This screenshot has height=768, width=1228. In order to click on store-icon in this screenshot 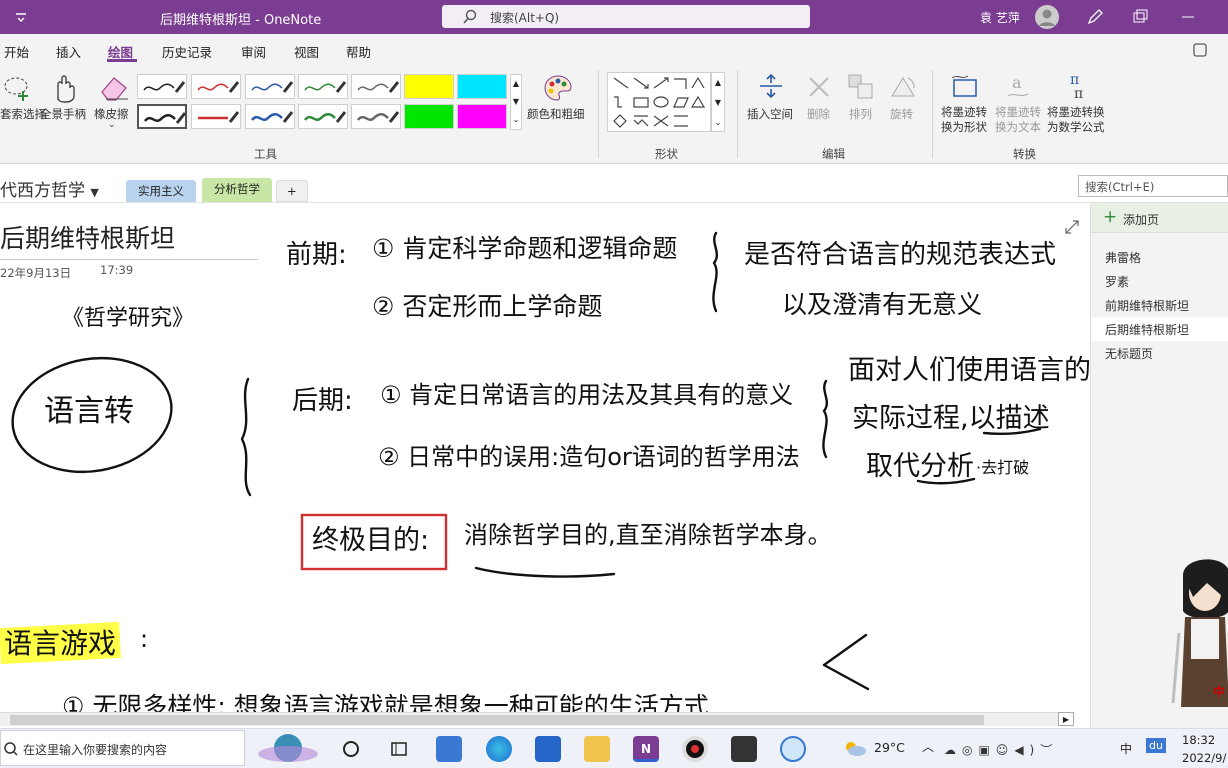, I will do `click(548, 749)`.